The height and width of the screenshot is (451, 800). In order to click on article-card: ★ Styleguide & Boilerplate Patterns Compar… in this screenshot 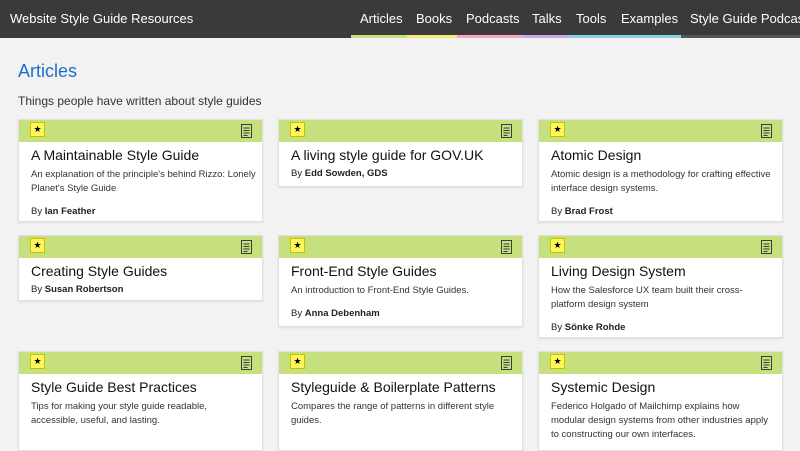, I will do `click(400, 401)`.